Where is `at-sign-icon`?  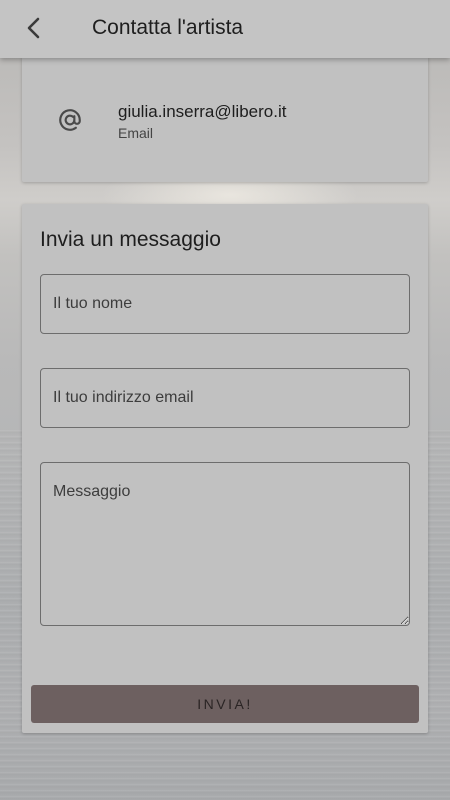
at-sign-icon is located at coordinates (70, 120).